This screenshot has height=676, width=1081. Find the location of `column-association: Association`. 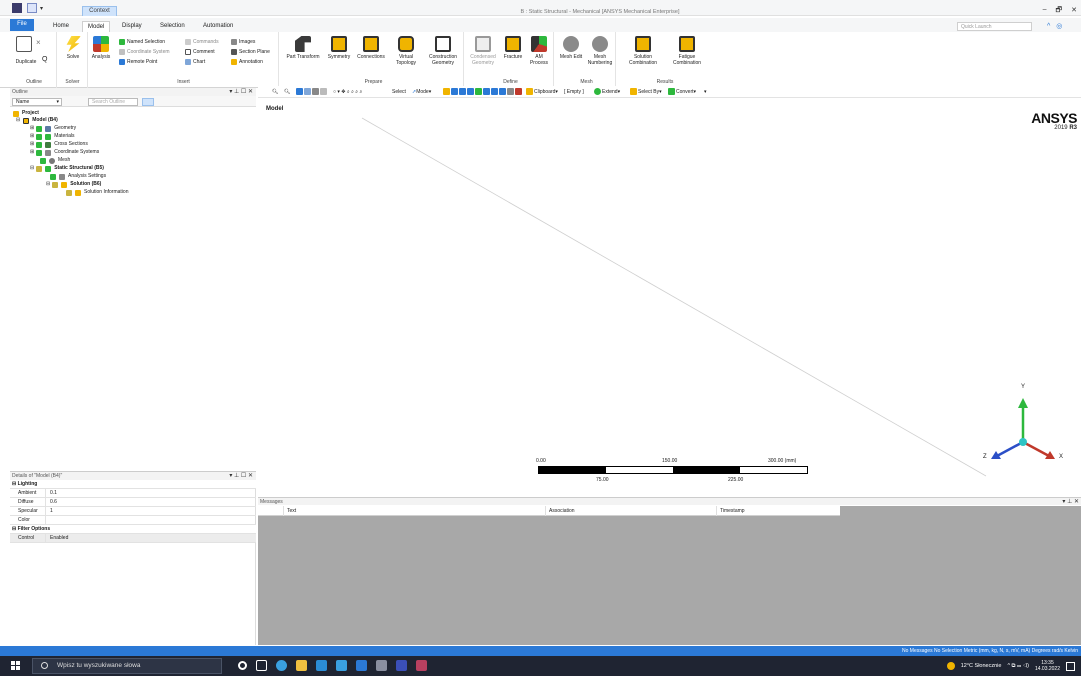

column-association: Association is located at coordinates (560, 511).